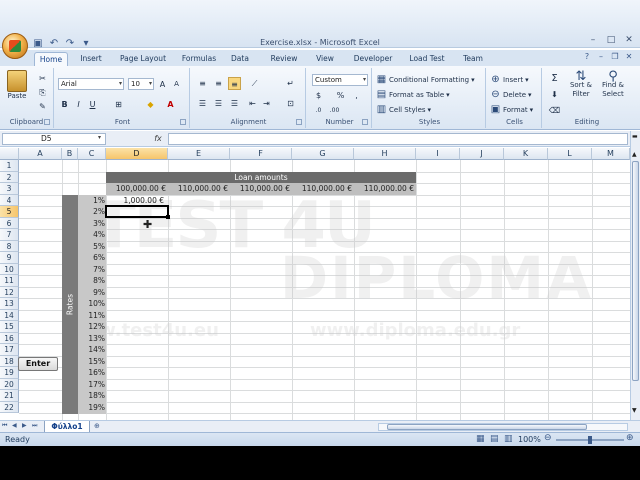 This screenshot has width=640, height=480. I want to click on increase-decimal-icon: .0, so click(318, 110).